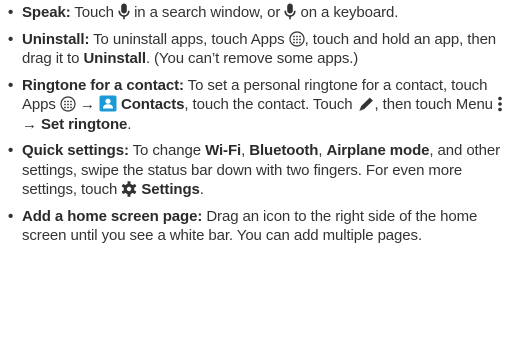 The height and width of the screenshot is (347, 507). Describe the element at coordinates (153, 104) in the screenshot. I see `tip-bold: Contacts` at that location.